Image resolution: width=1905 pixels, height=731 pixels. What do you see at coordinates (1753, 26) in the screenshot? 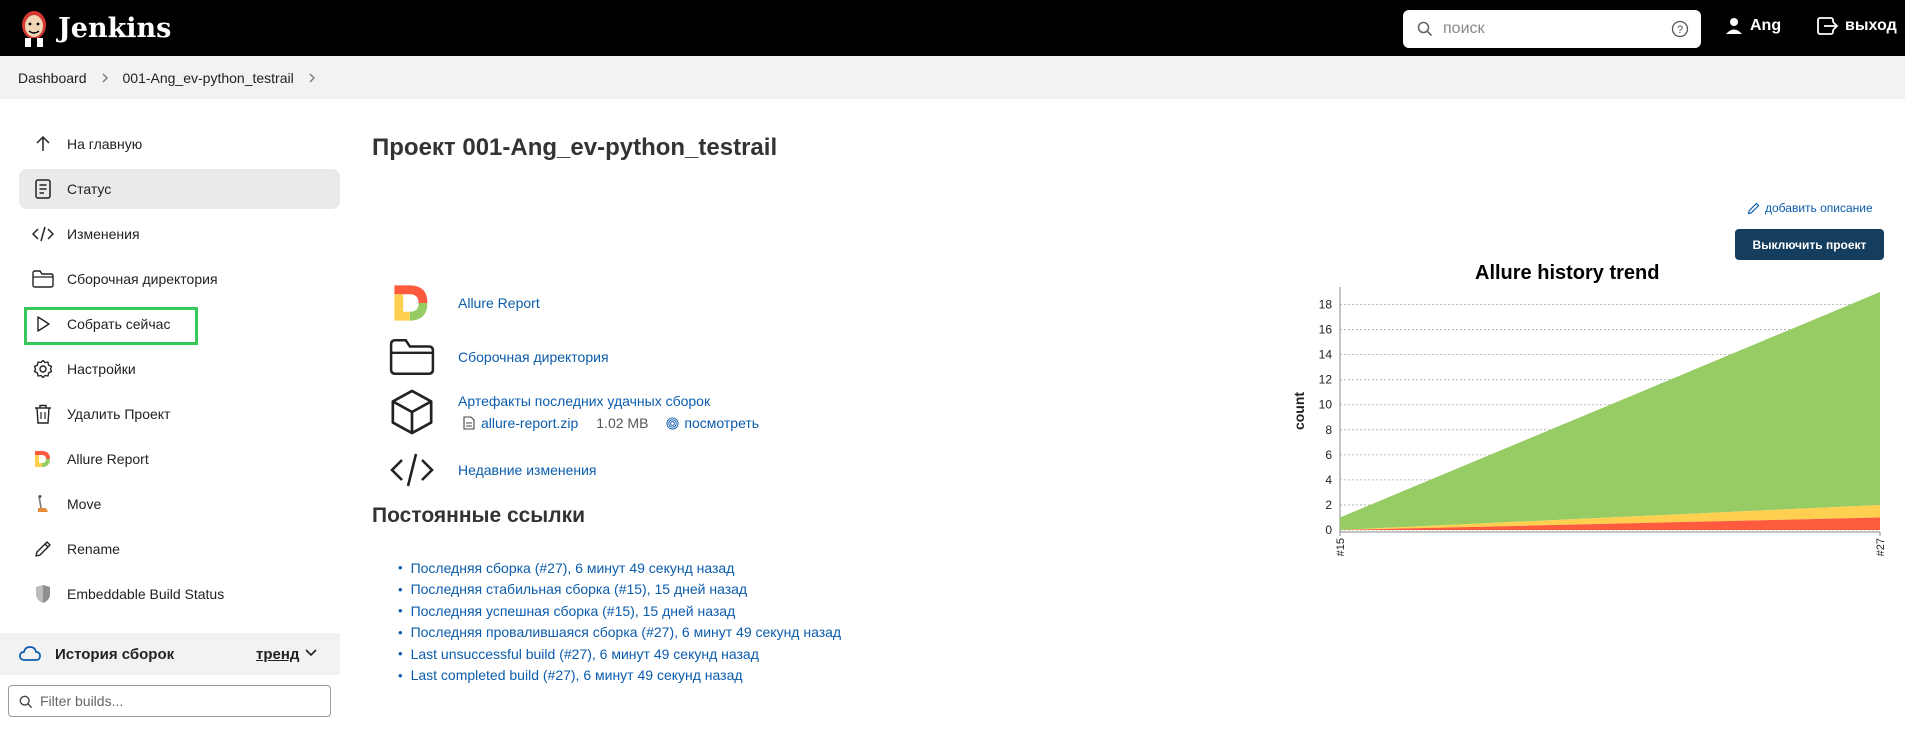
I see `user-menu: Ang` at bounding box center [1753, 26].